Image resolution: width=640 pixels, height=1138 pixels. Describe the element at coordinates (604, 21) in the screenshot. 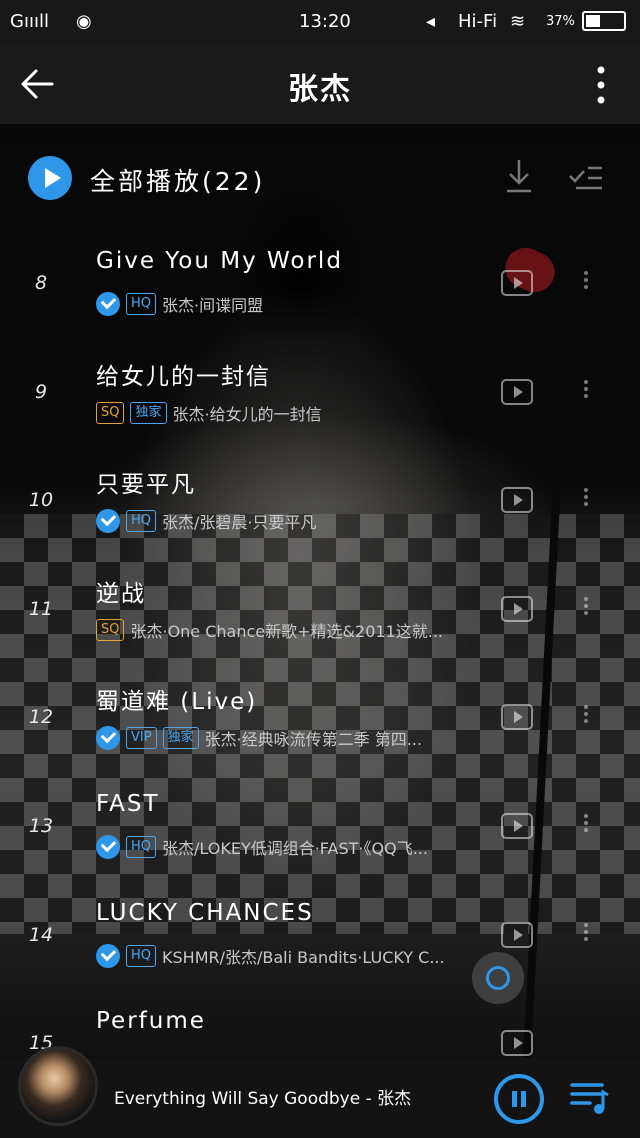

I see `battery-icon` at that location.